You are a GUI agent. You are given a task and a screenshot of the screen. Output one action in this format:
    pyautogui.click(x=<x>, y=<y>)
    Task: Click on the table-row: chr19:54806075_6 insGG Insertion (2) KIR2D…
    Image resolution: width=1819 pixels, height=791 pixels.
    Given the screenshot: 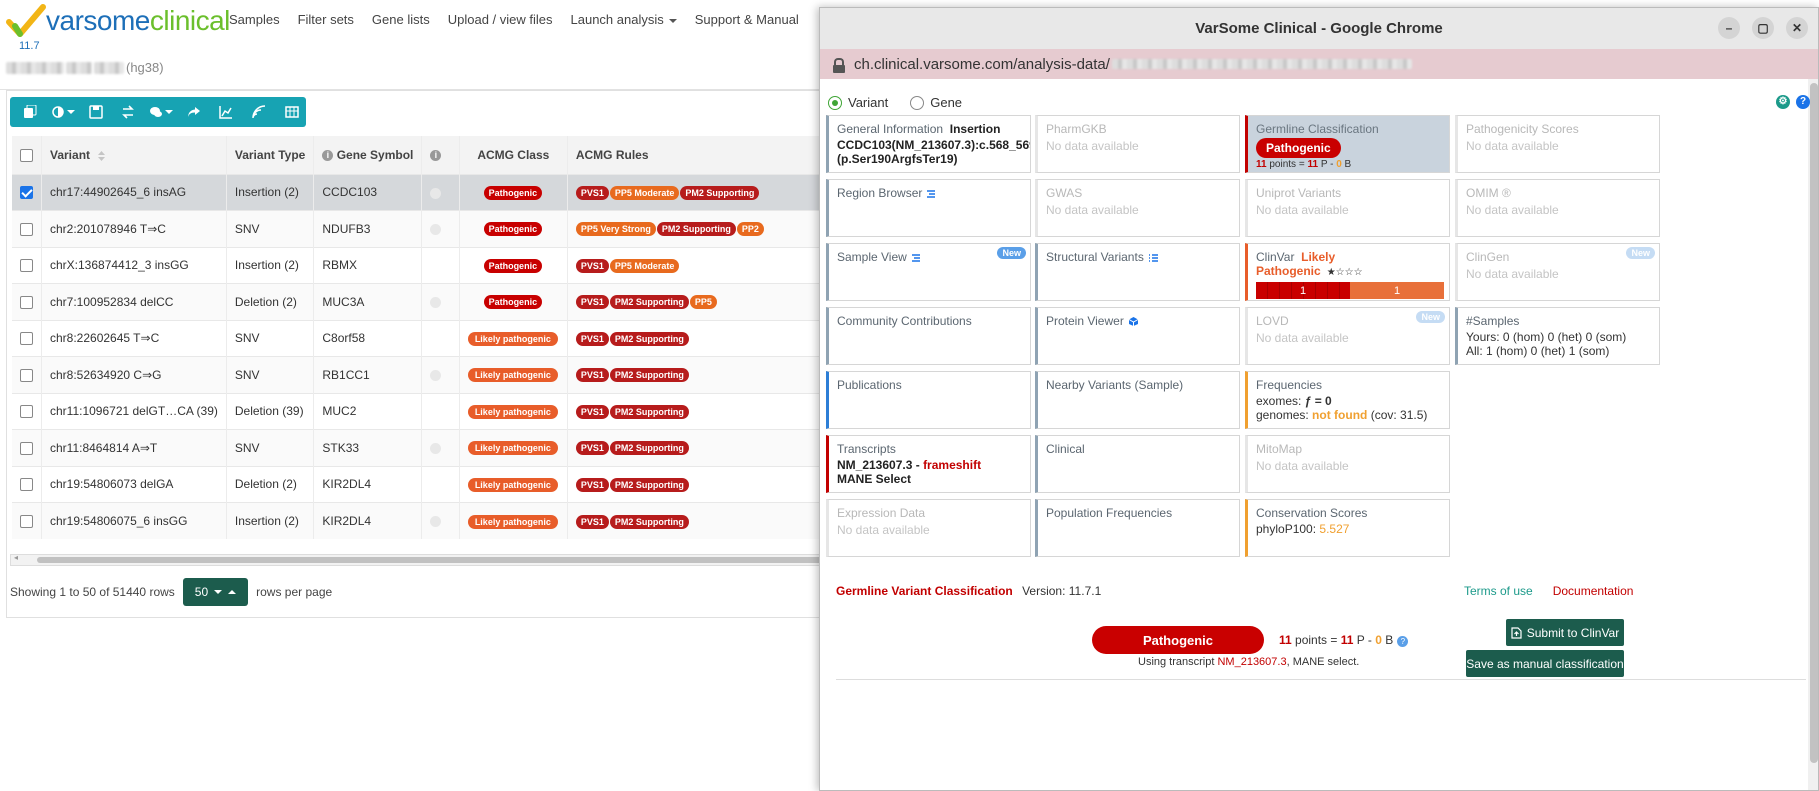 What is the action you would take?
    pyautogui.click(x=427, y=520)
    